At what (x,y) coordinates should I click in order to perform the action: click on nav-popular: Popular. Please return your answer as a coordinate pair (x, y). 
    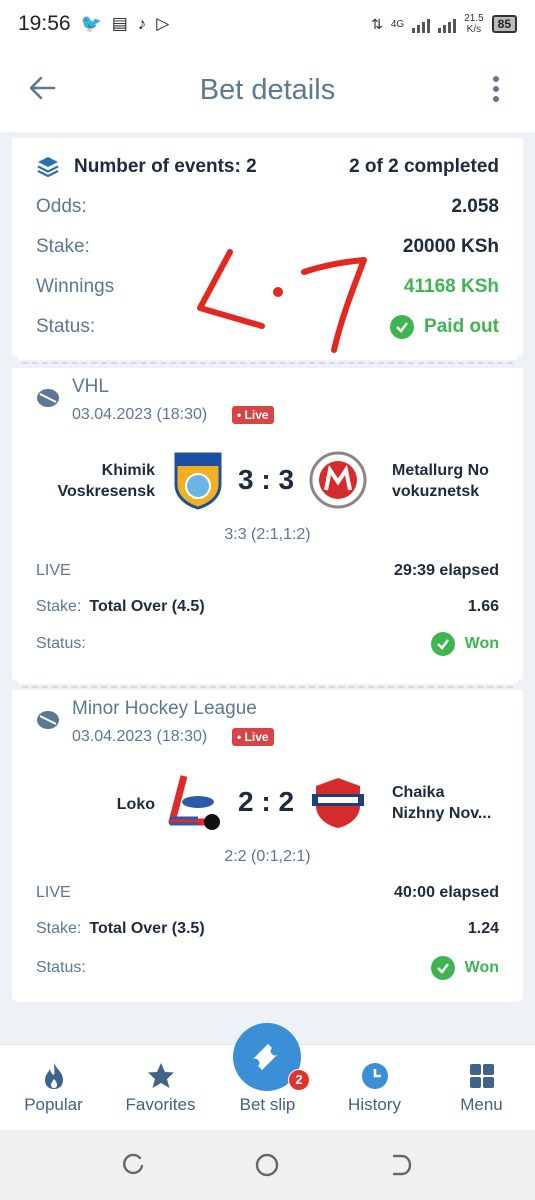
    Looking at the image, I should click on (53, 1088).